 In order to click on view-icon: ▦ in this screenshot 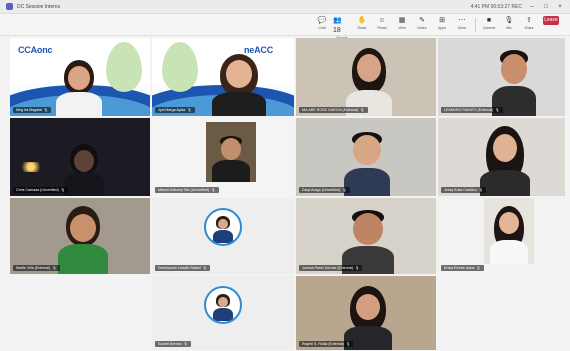, I will do `click(402, 20)`.